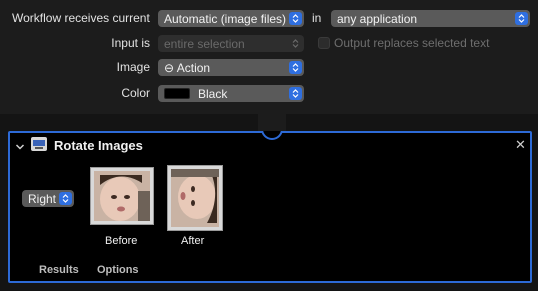 Image resolution: width=538 pixels, height=291 pixels. Describe the element at coordinates (105, 67) in the screenshot. I see `image-row: Image` at that location.